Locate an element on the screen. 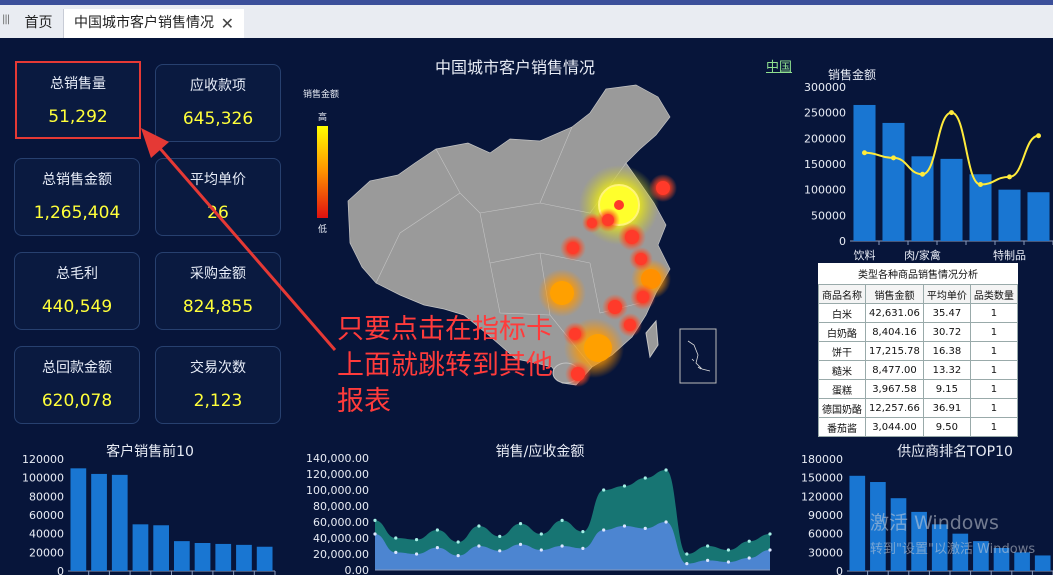  table-cell: 蛋糕 is located at coordinates (842, 389).